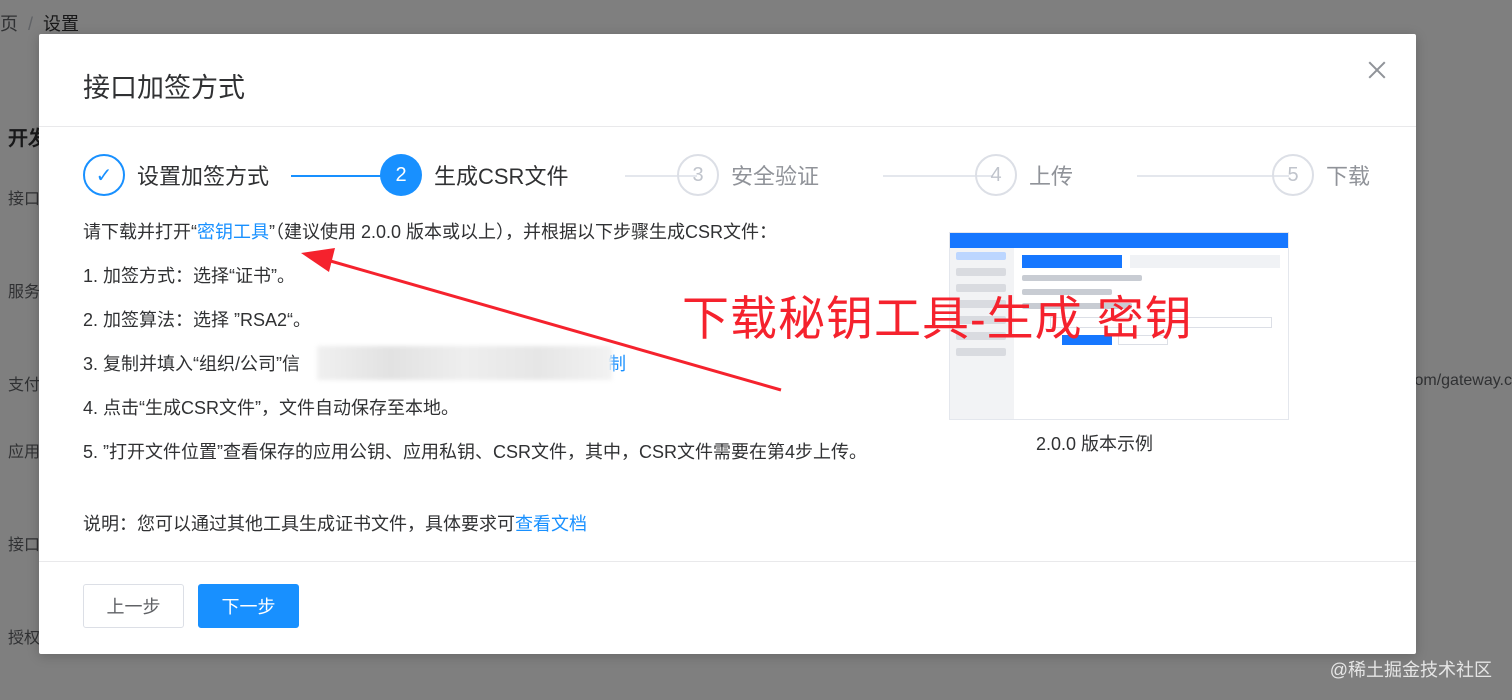 This screenshot has width=1512, height=700. Describe the element at coordinates (248, 606) in the screenshot. I see `next-step-button: 下一步` at that location.